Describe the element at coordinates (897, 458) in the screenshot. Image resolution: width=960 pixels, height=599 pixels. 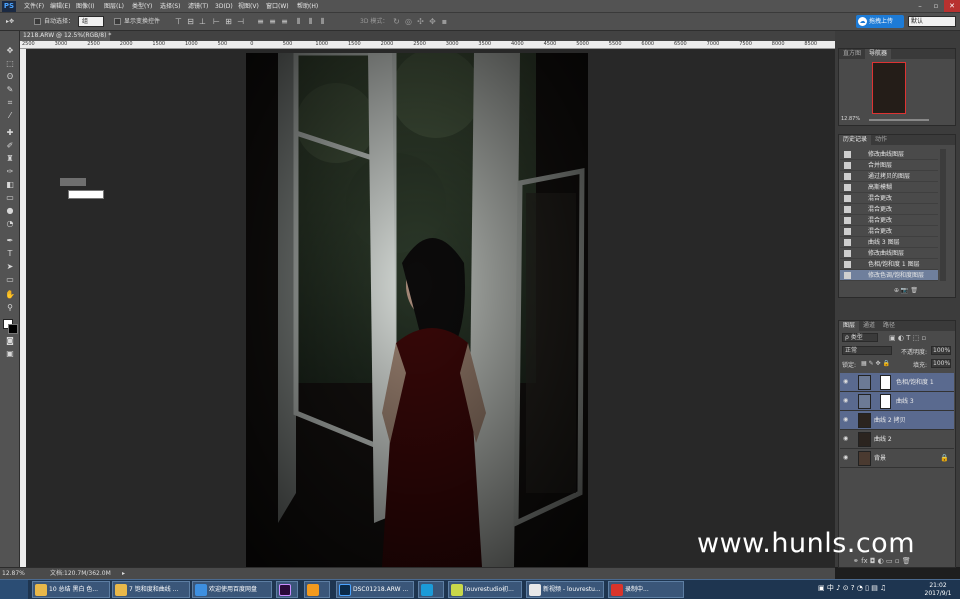
I see `layer-row: ◉ 背景 🔒` at that location.